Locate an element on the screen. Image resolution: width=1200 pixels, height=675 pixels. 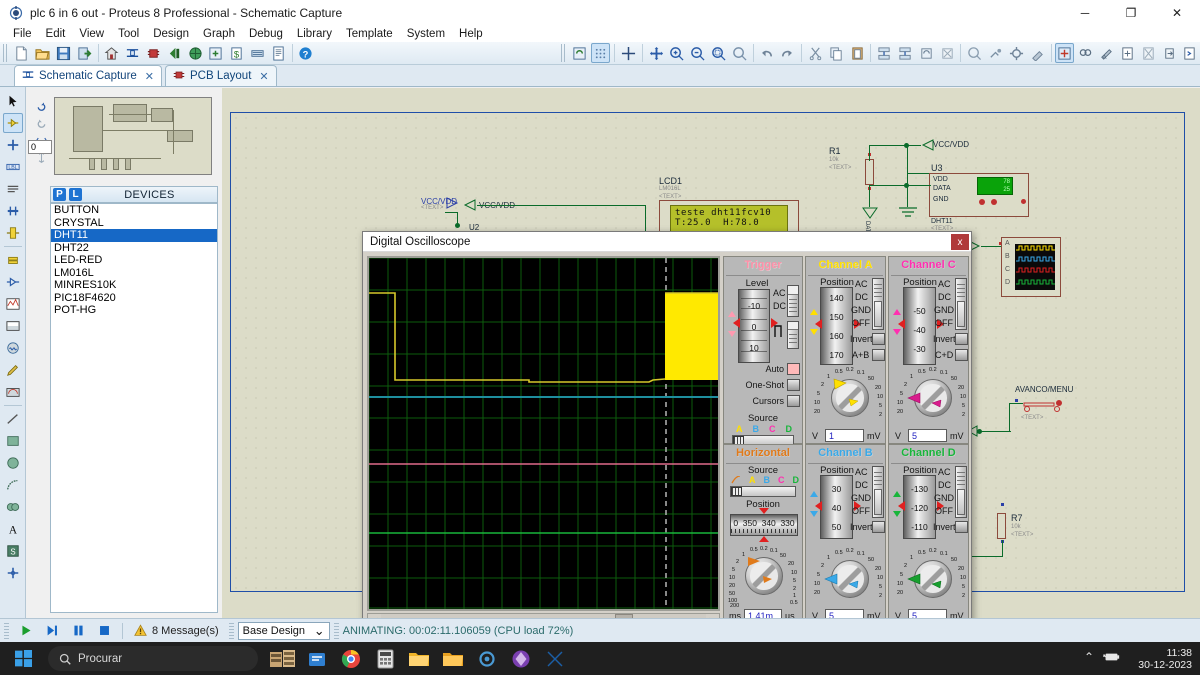
channel-d-coarse-pointer is located at coordinates (914, 579).